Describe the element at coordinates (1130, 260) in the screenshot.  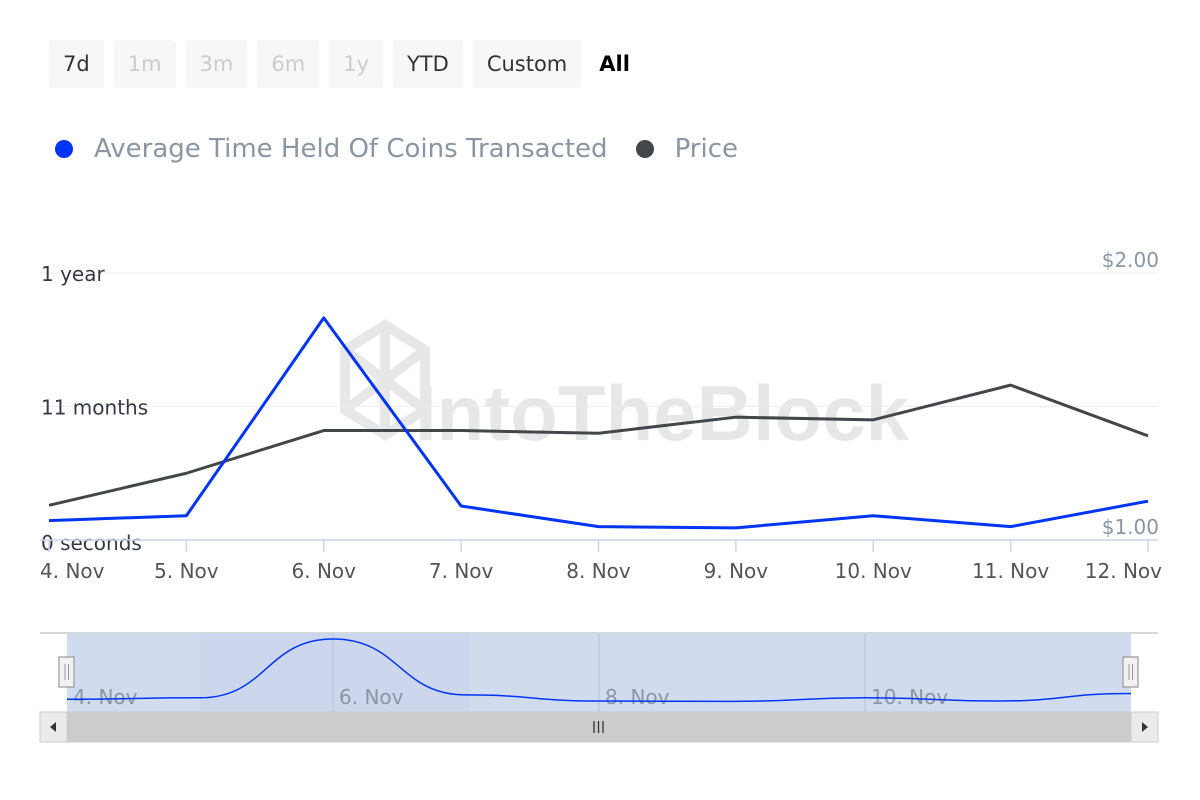
I see `y-right-tick-label: $2.00` at that location.